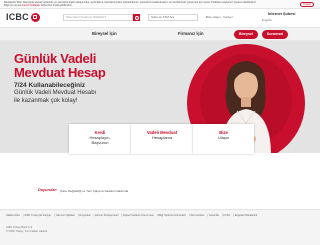 This screenshot has width=320, height=245. What do you see at coordinates (35, 17) in the screenshot?
I see `icbc-emblem-icon` at bounding box center [35, 17].